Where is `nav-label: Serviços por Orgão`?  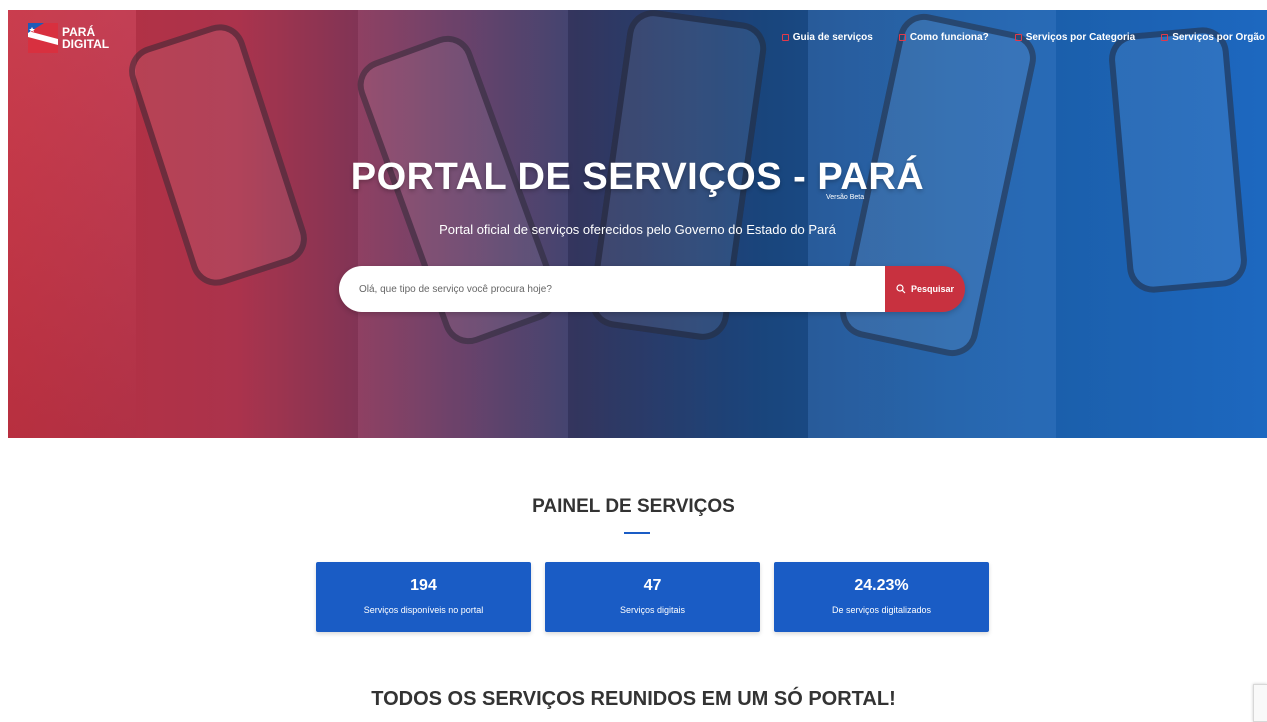 nav-label: Serviços por Orgão is located at coordinates (1218, 37).